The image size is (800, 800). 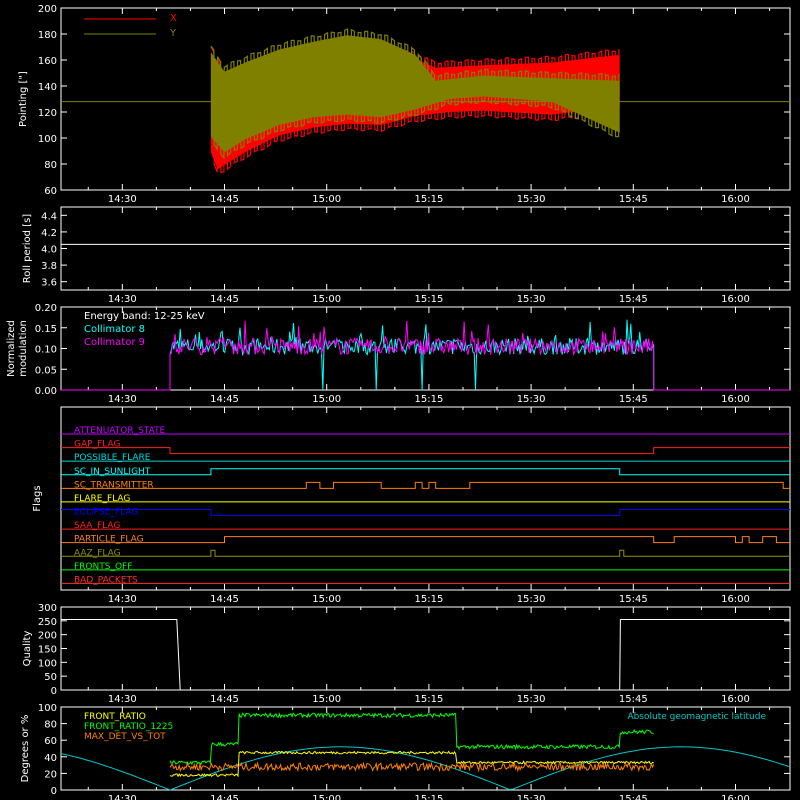 What do you see at coordinates (735, 399) in the screenshot?
I see `mod-xtick-label: 16:00` at bounding box center [735, 399].